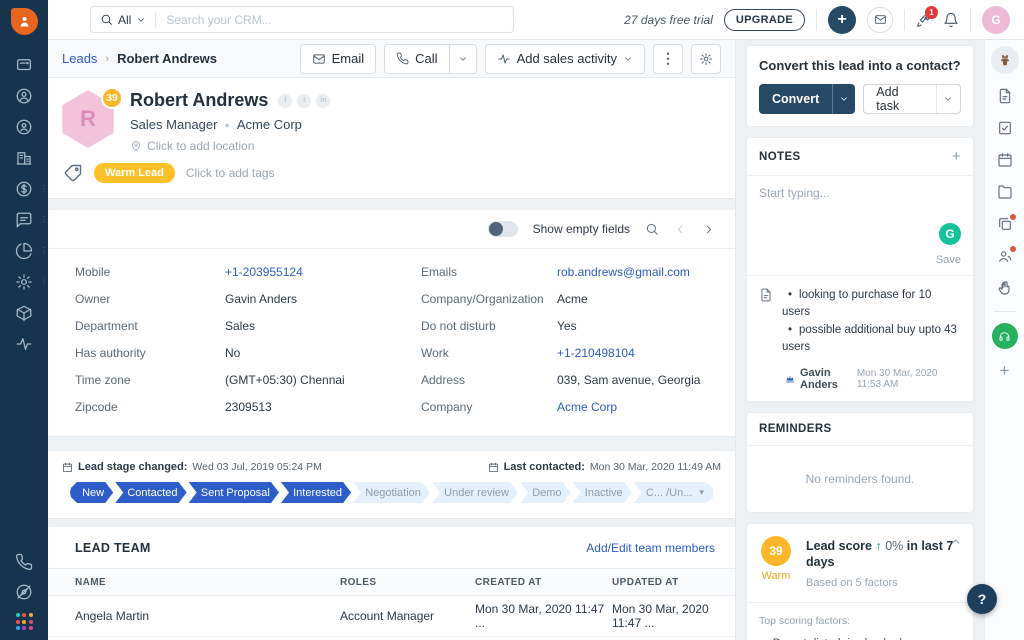 The image size is (1024, 640). Describe the element at coordinates (24, 21) in the screenshot. I see `freshworks-logo-icon` at that location.